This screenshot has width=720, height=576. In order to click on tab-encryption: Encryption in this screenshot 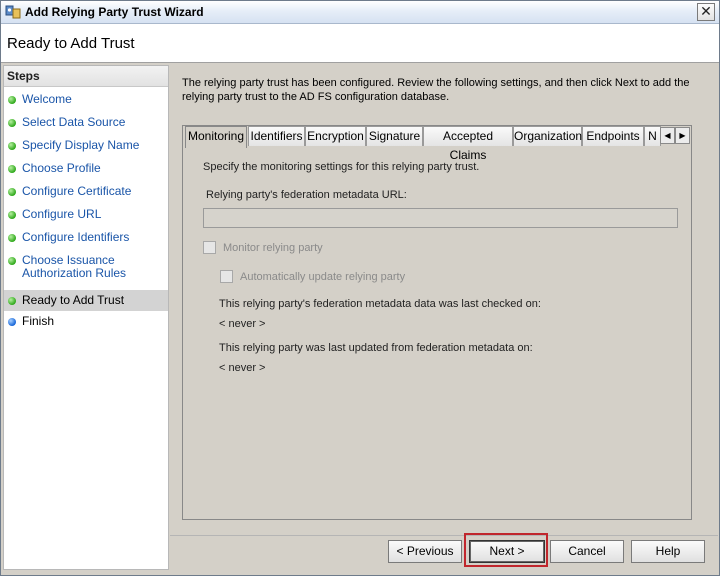, I will do `click(335, 136)`.